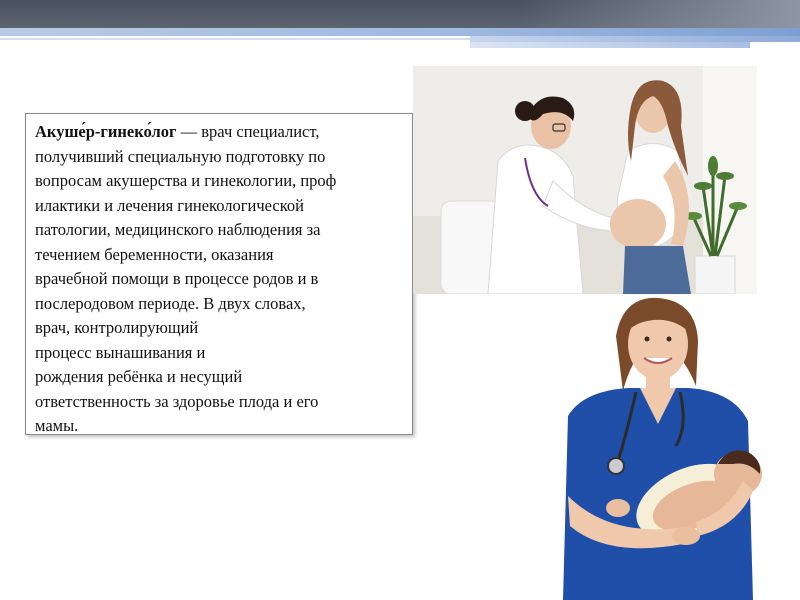 The height and width of the screenshot is (600, 800). Describe the element at coordinates (177, 278) in the screenshot. I see `definition-line: врачебной помощи в процессе родов и в` at that location.